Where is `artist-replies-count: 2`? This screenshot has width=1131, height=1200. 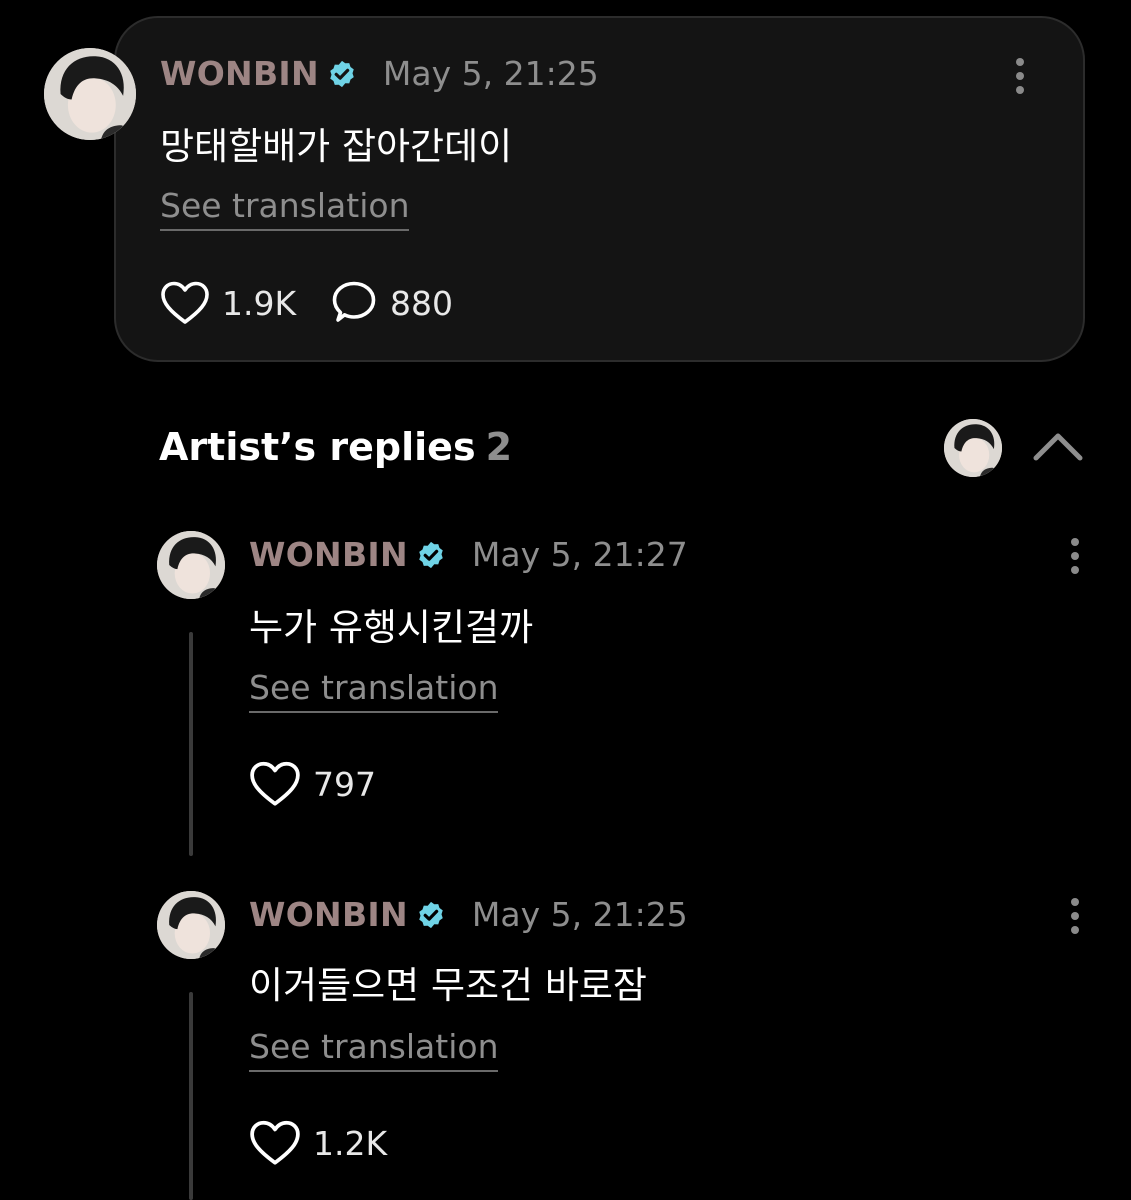
artist-replies-count: 2 is located at coordinates (499, 447).